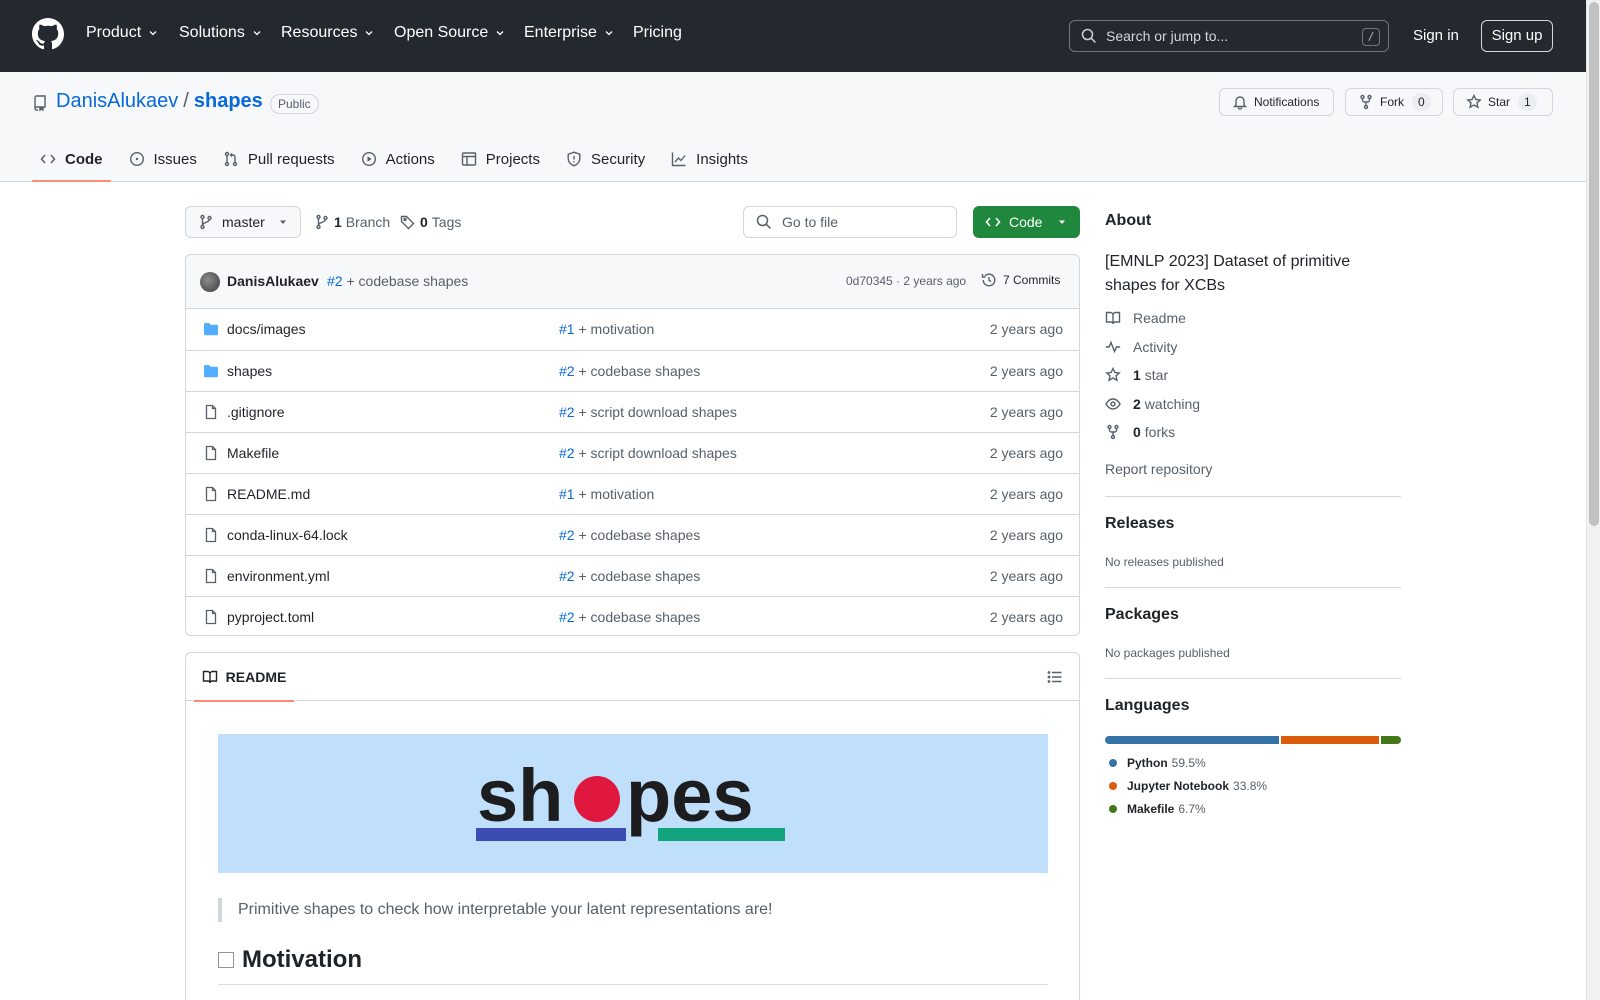 Image resolution: width=1600 pixels, height=1000 pixels. What do you see at coordinates (609, 33) in the screenshot?
I see `chevron-down-icon` at bounding box center [609, 33].